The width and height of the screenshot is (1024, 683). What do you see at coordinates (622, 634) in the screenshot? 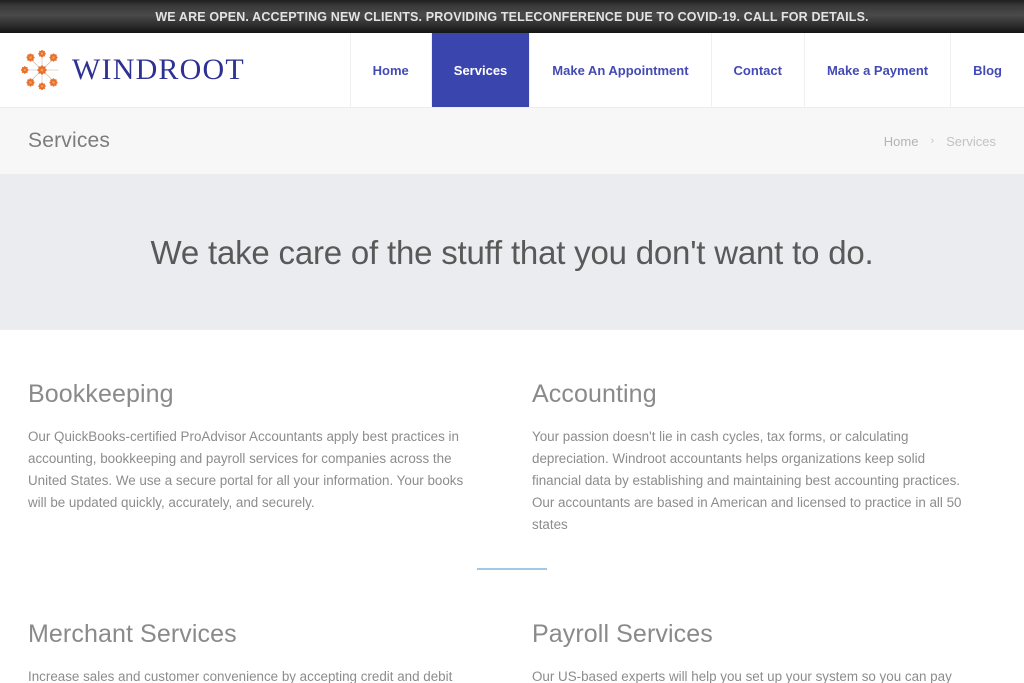
I see `service-title: Payroll Services` at bounding box center [622, 634].